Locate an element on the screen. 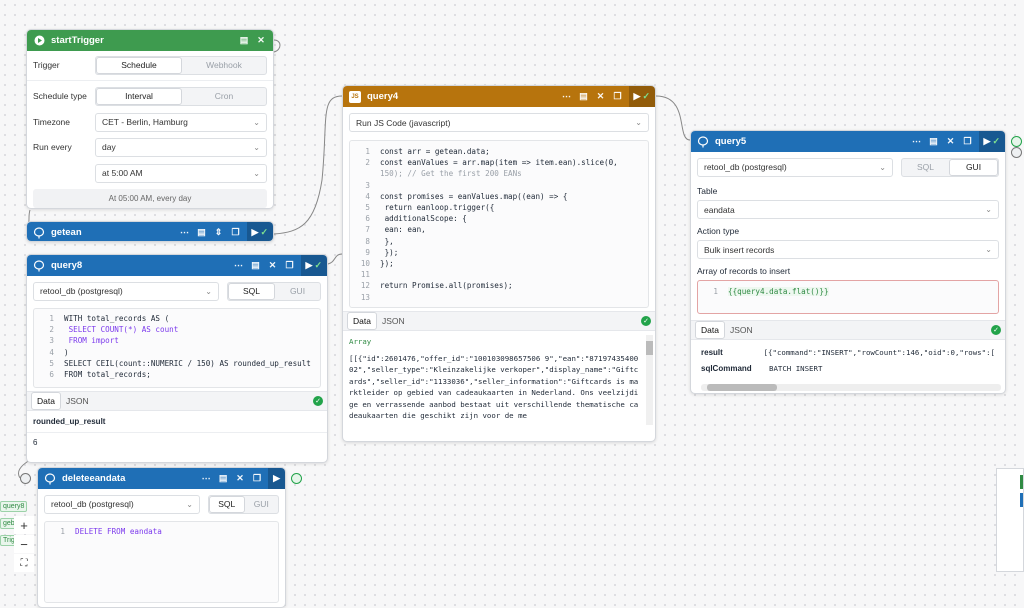 This screenshot has height=608, width=1024. runner-select: Run JS Code (javascript) ⌄ is located at coordinates (499, 122).